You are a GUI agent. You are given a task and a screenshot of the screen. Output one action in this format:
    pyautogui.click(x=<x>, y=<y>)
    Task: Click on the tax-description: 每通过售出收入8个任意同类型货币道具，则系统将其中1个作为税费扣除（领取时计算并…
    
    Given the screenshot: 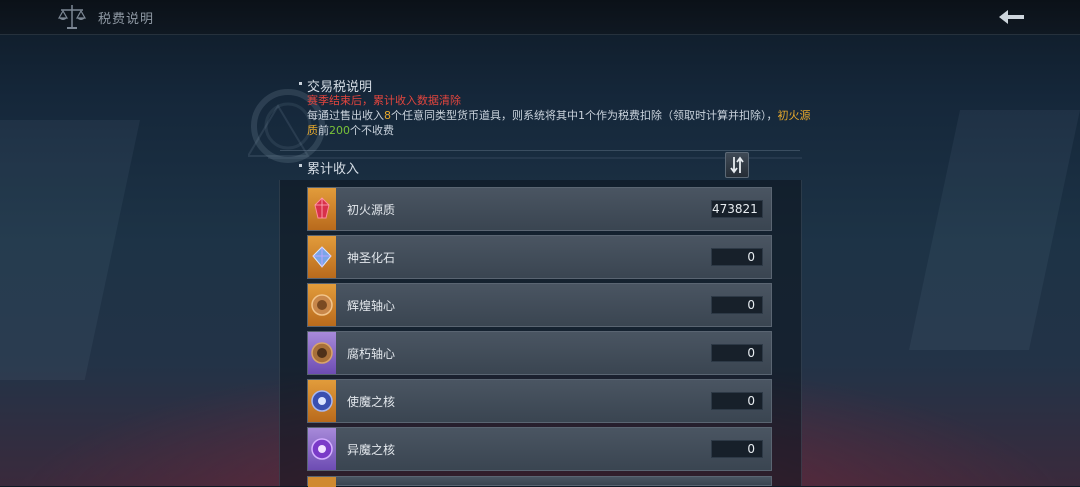 What is the action you would take?
    pyautogui.click(x=562, y=123)
    